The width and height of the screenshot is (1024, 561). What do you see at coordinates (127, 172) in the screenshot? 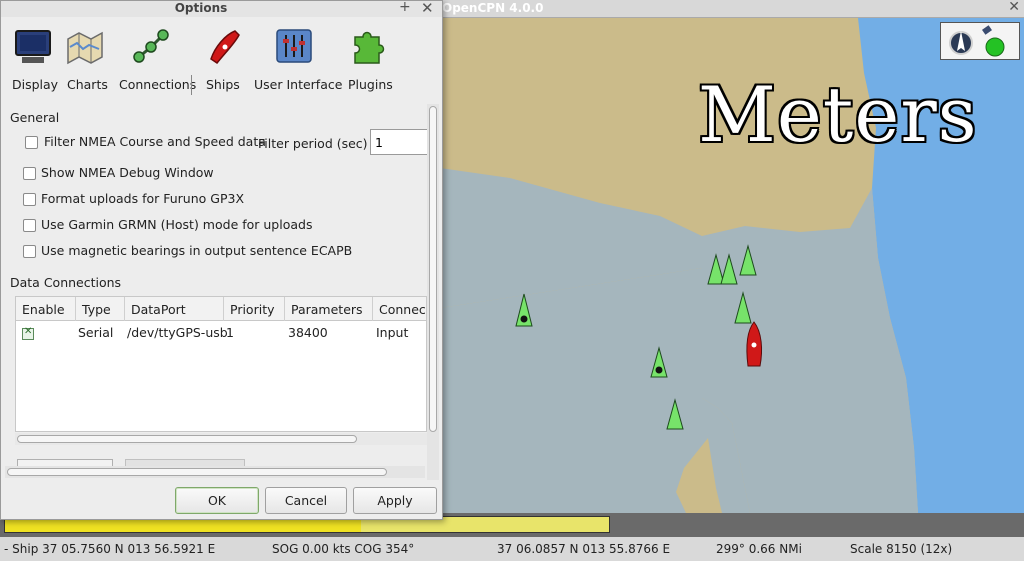
I see `show-debug-label: Show NMEA Debug Window` at bounding box center [127, 172].